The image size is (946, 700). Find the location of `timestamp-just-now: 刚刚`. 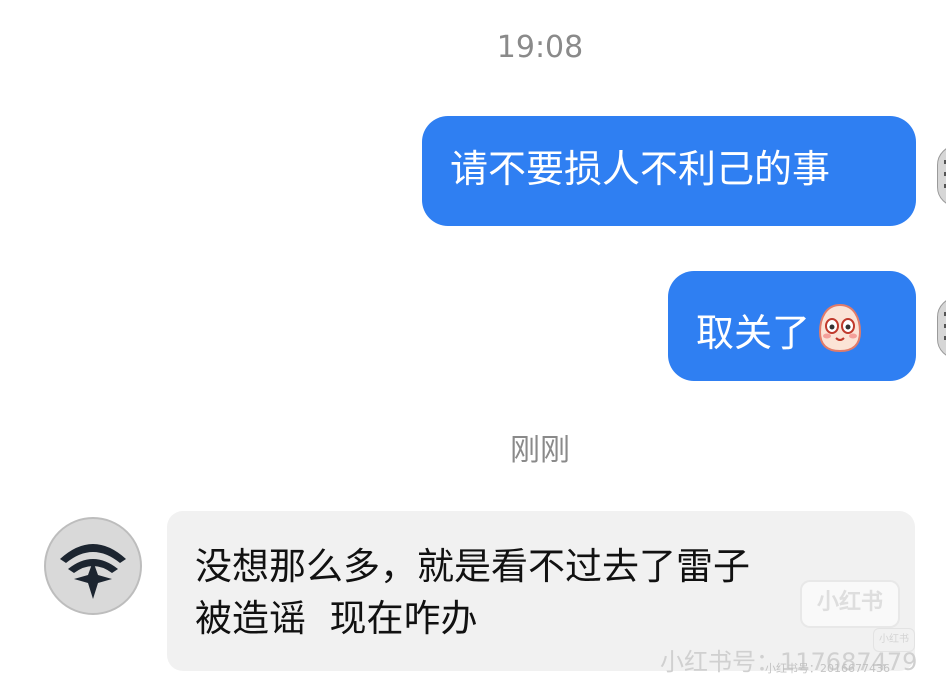

timestamp-just-now: 刚刚 is located at coordinates (540, 450).